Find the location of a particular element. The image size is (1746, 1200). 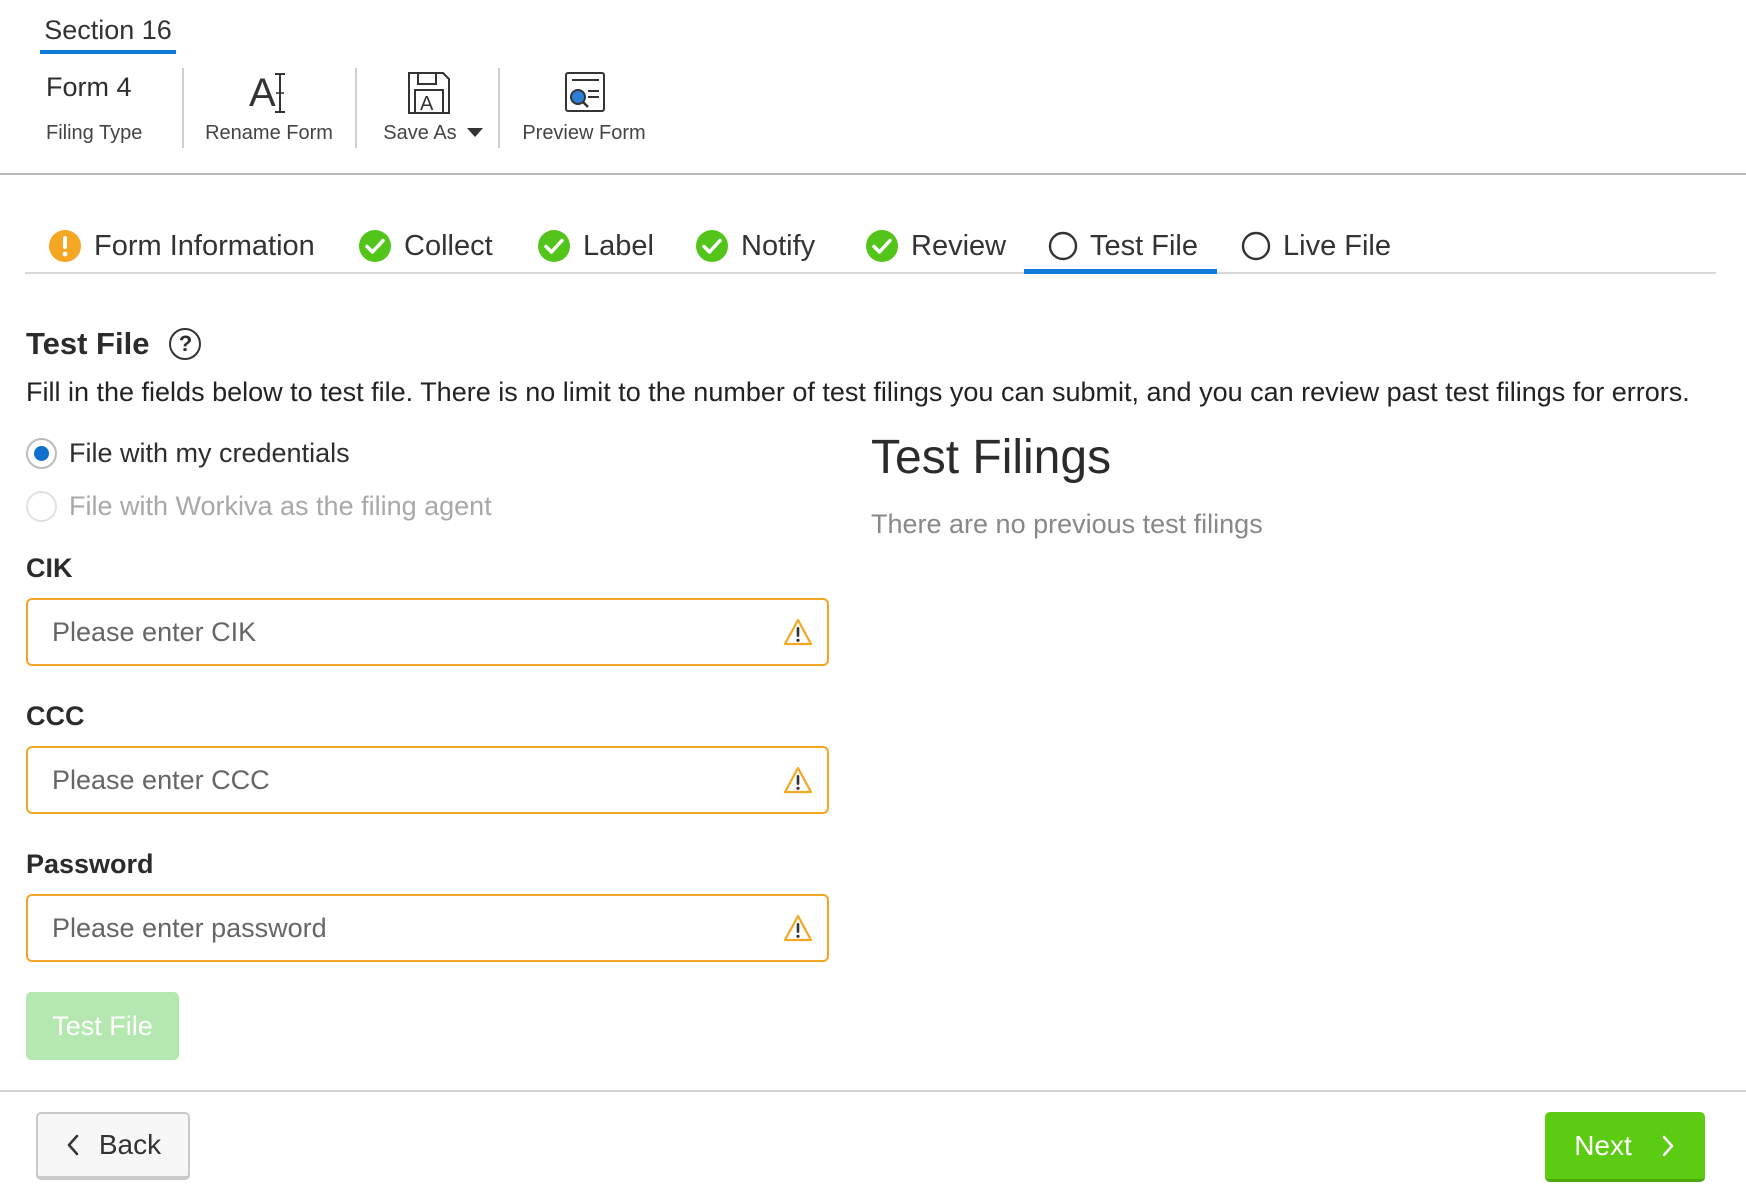

step-test-file: Test File is located at coordinates (1120, 248).